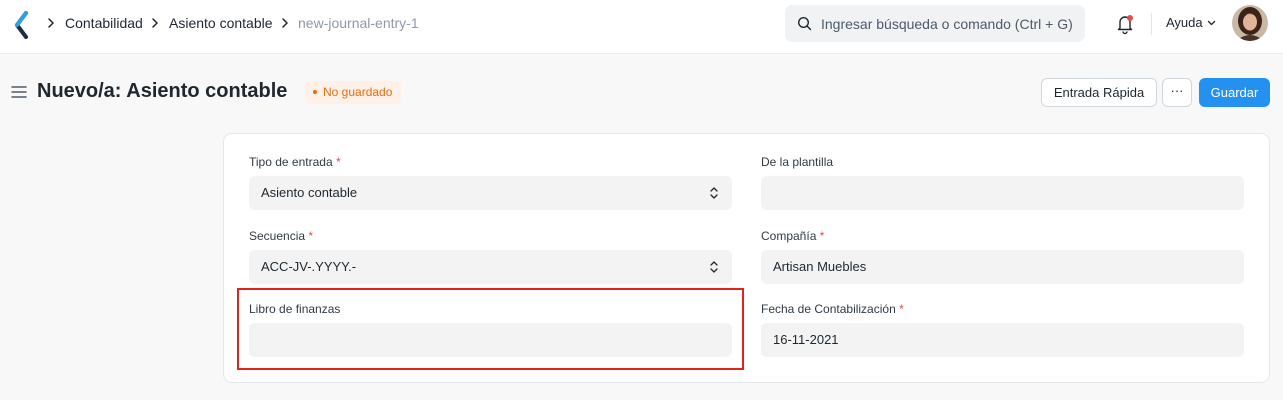  Describe the element at coordinates (1002, 267) in the screenshot. I see `company-input: Artisan Muebles` at that location.